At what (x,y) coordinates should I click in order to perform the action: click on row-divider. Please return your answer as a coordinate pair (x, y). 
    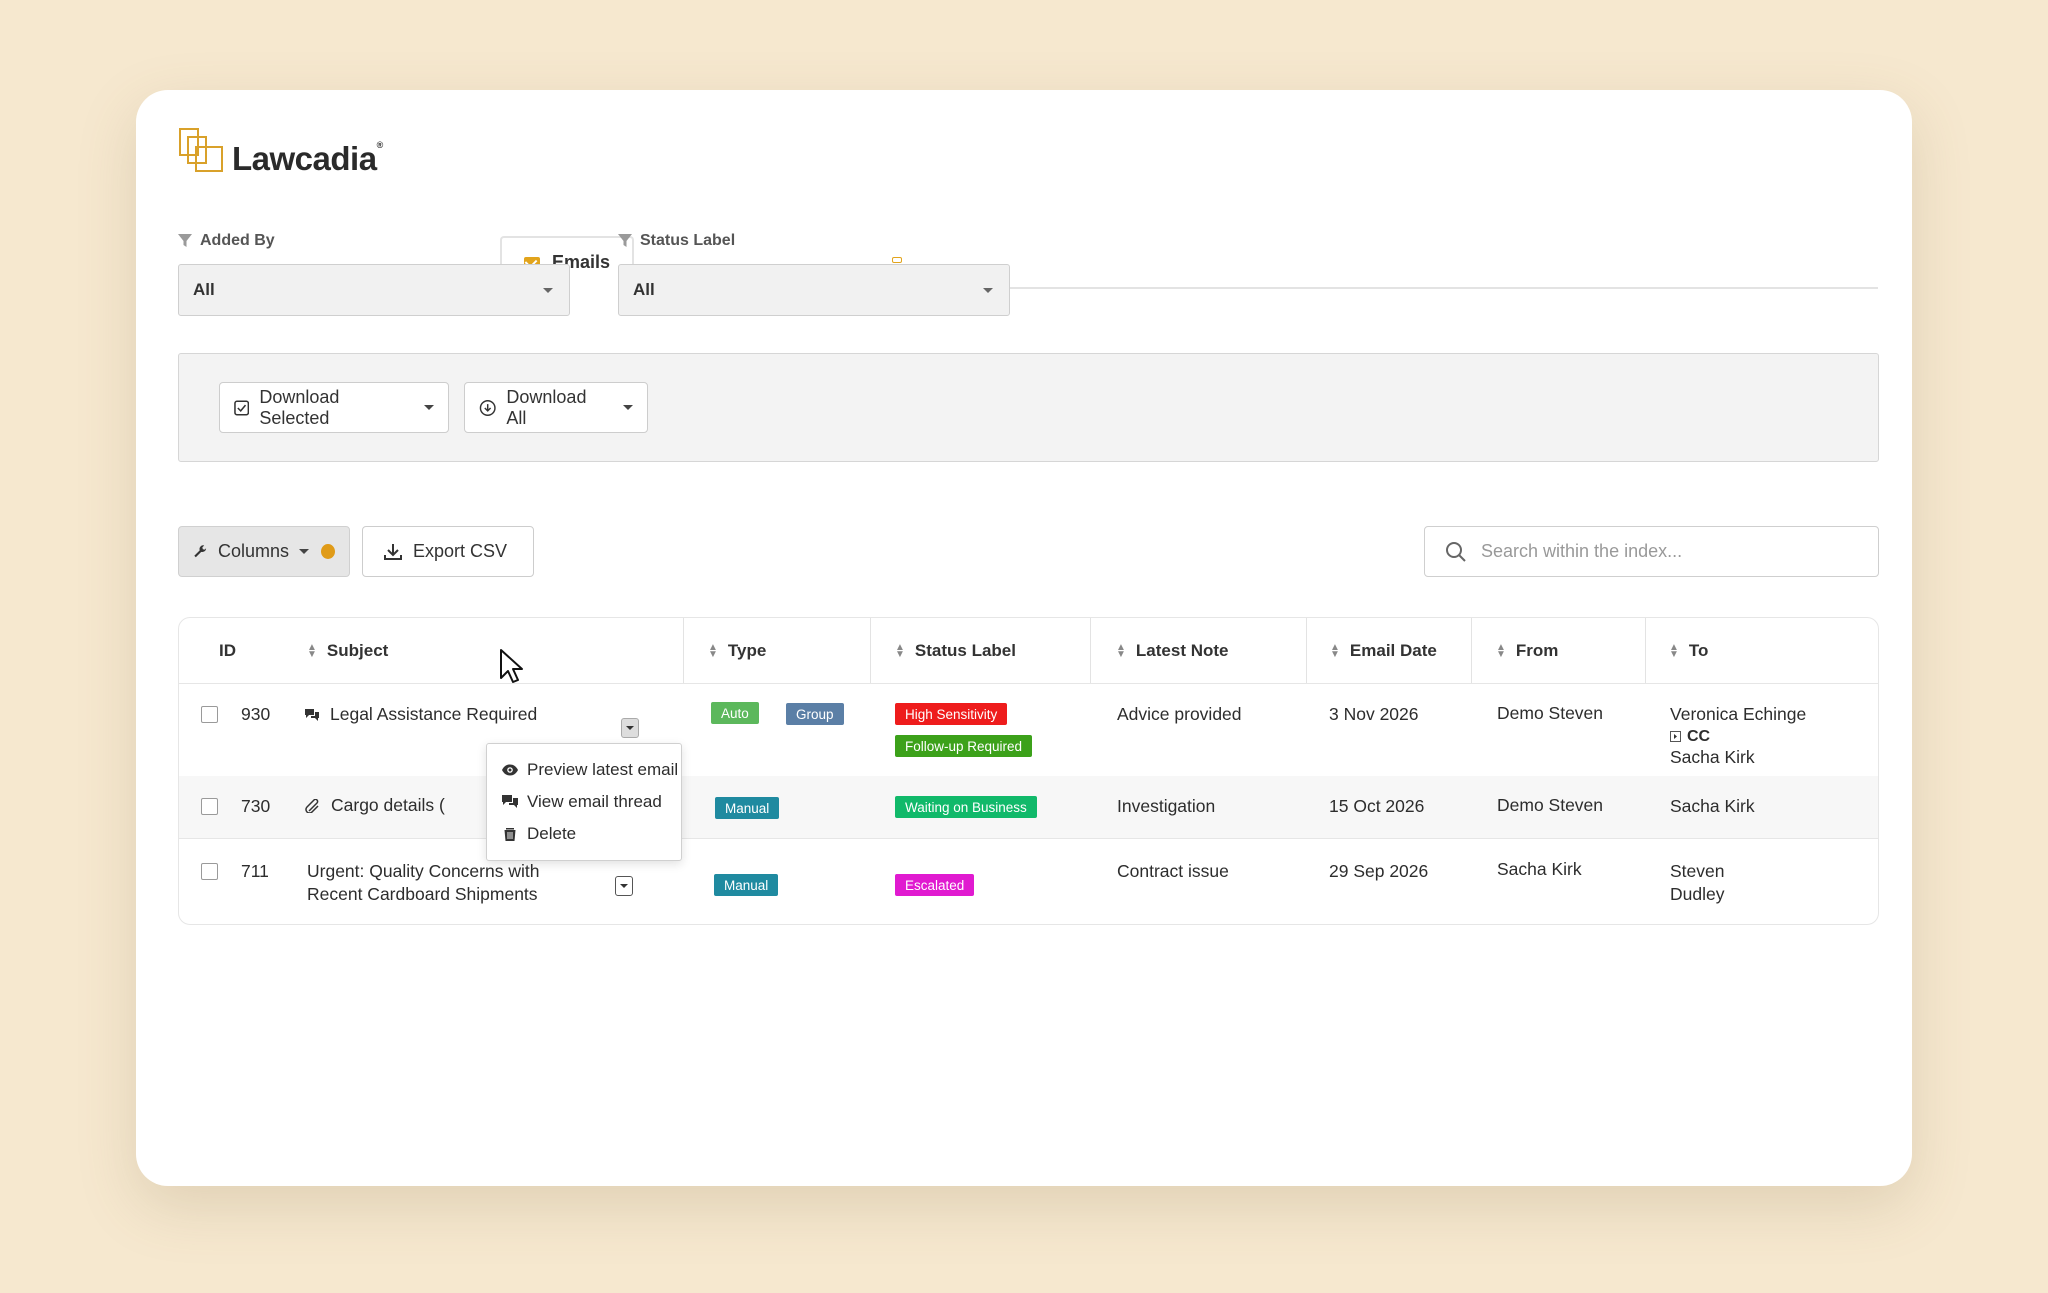
    Looking at the image, I should click on (1028, 838).